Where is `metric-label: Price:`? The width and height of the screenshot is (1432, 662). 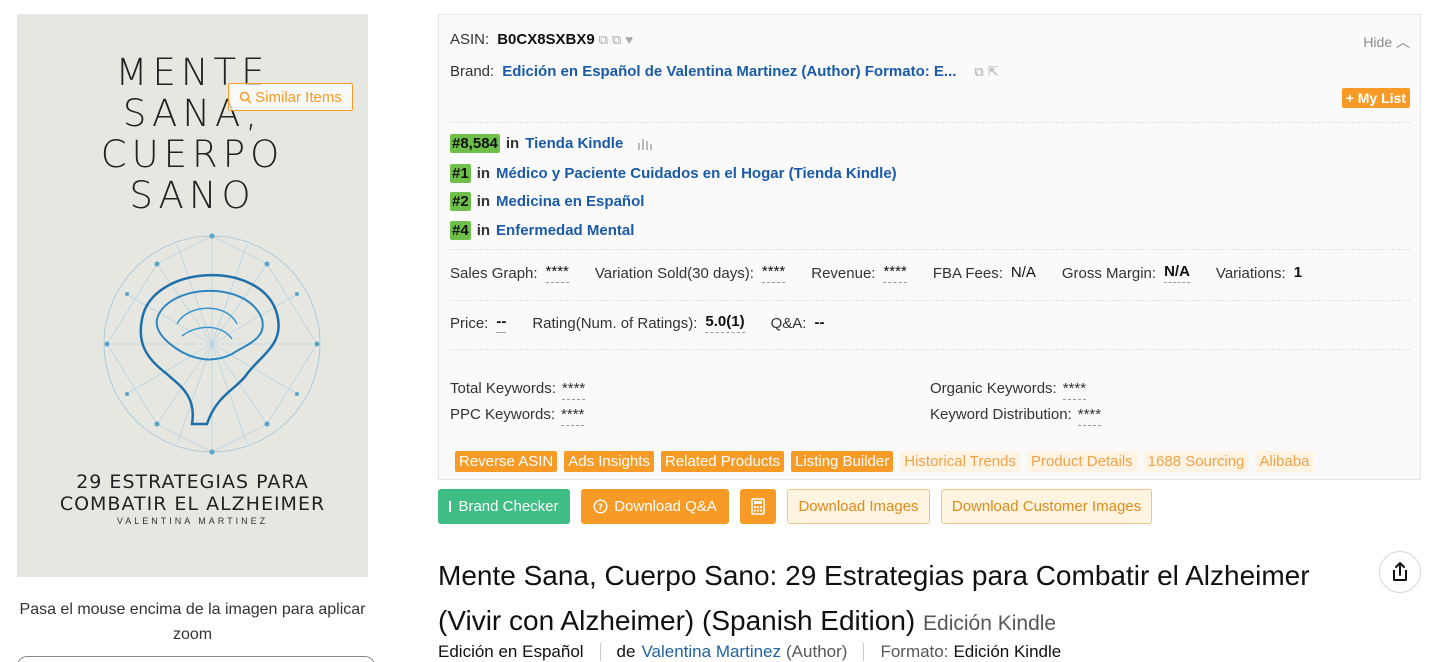
metric-label: Price: is located at coordinates (469, 323).